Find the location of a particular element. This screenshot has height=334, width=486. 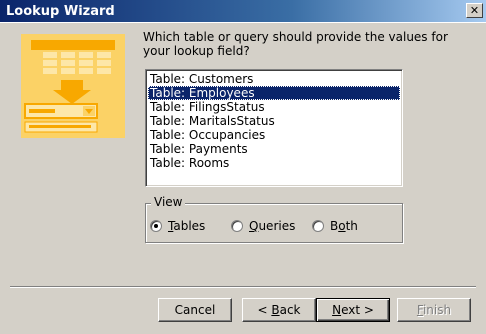

list-item: Table: FilingsStatus is located at coordinates (274, 107).